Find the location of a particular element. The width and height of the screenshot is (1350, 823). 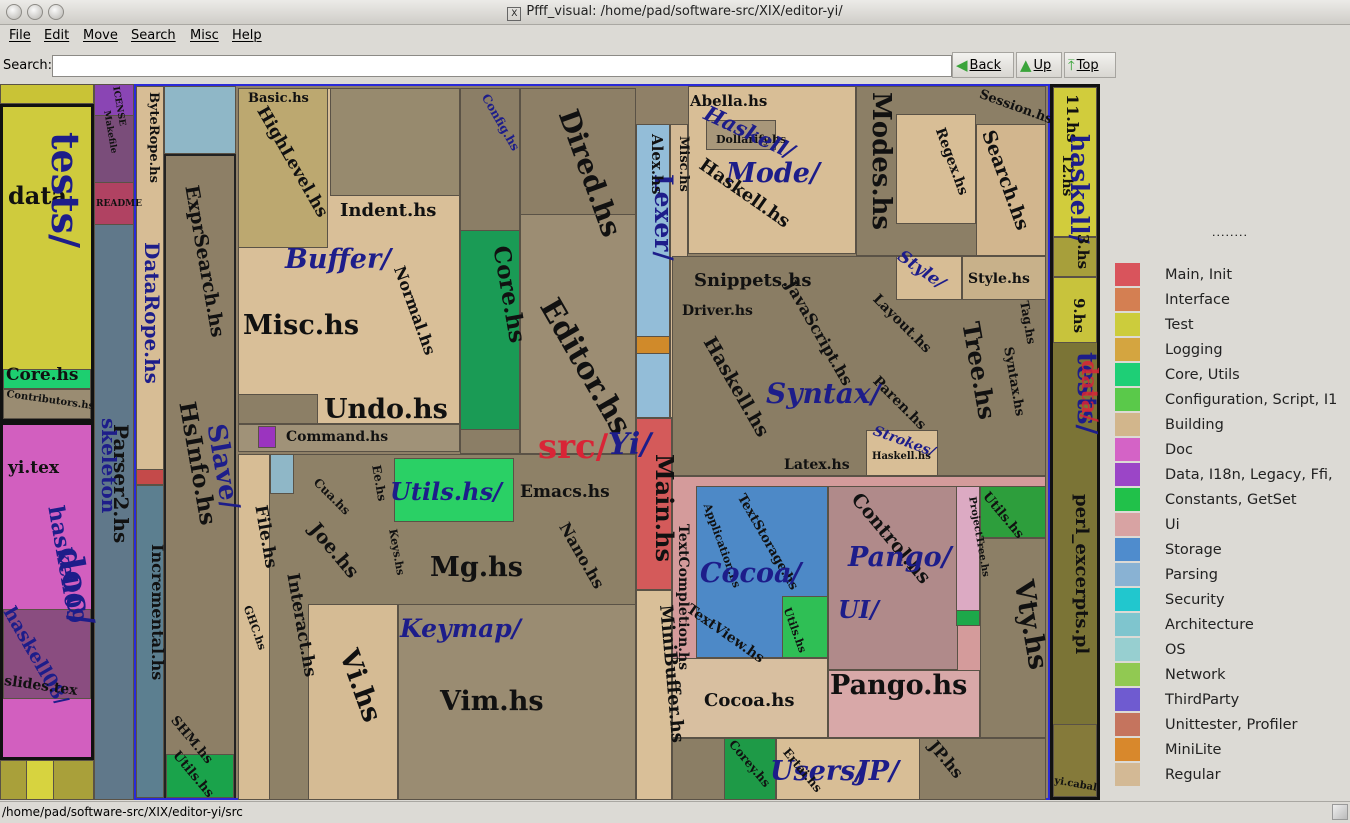

label-tests: tests/ is located at coordinates (65, 190).